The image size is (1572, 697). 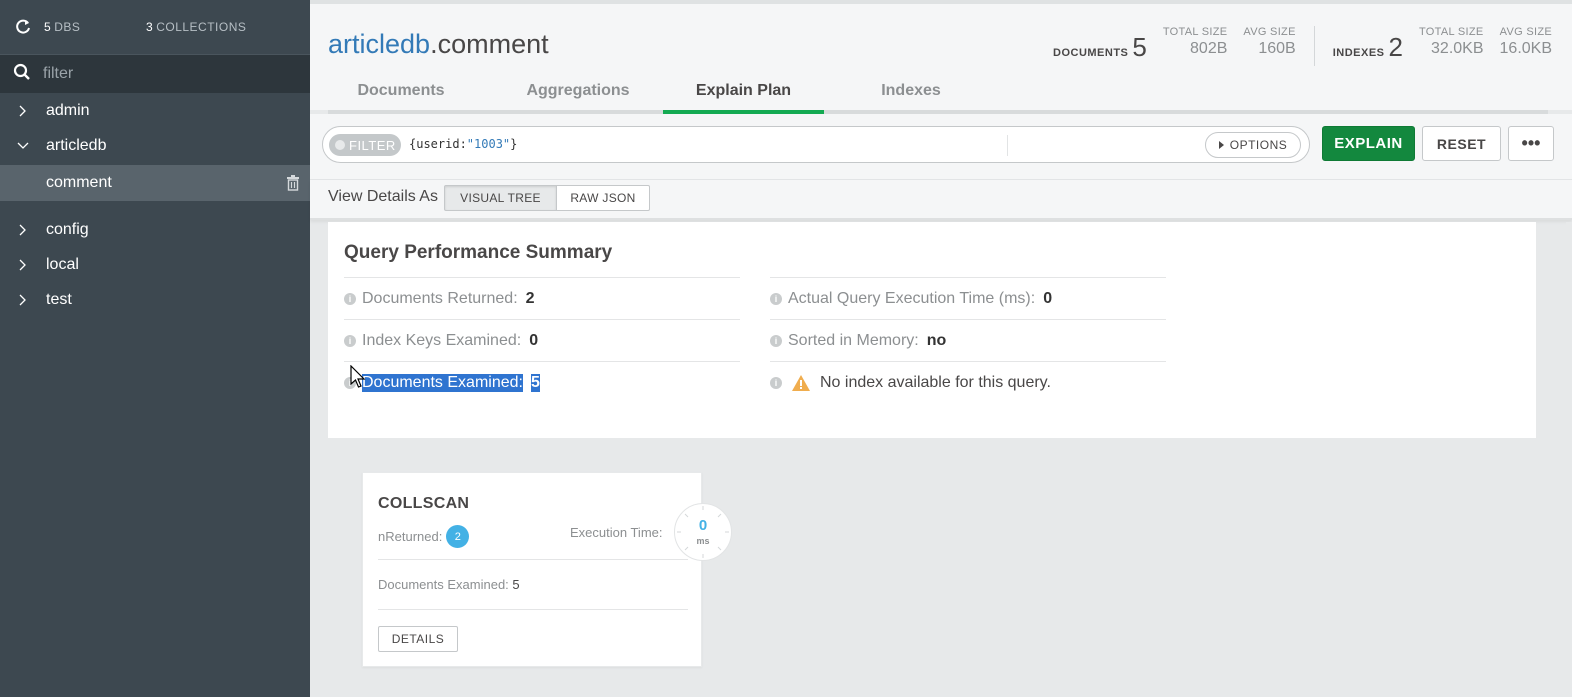 What do you see at coordinates (379, 44) in the screenshot?
I see `namespace-db: articledb` at bounding box center [379, 44].